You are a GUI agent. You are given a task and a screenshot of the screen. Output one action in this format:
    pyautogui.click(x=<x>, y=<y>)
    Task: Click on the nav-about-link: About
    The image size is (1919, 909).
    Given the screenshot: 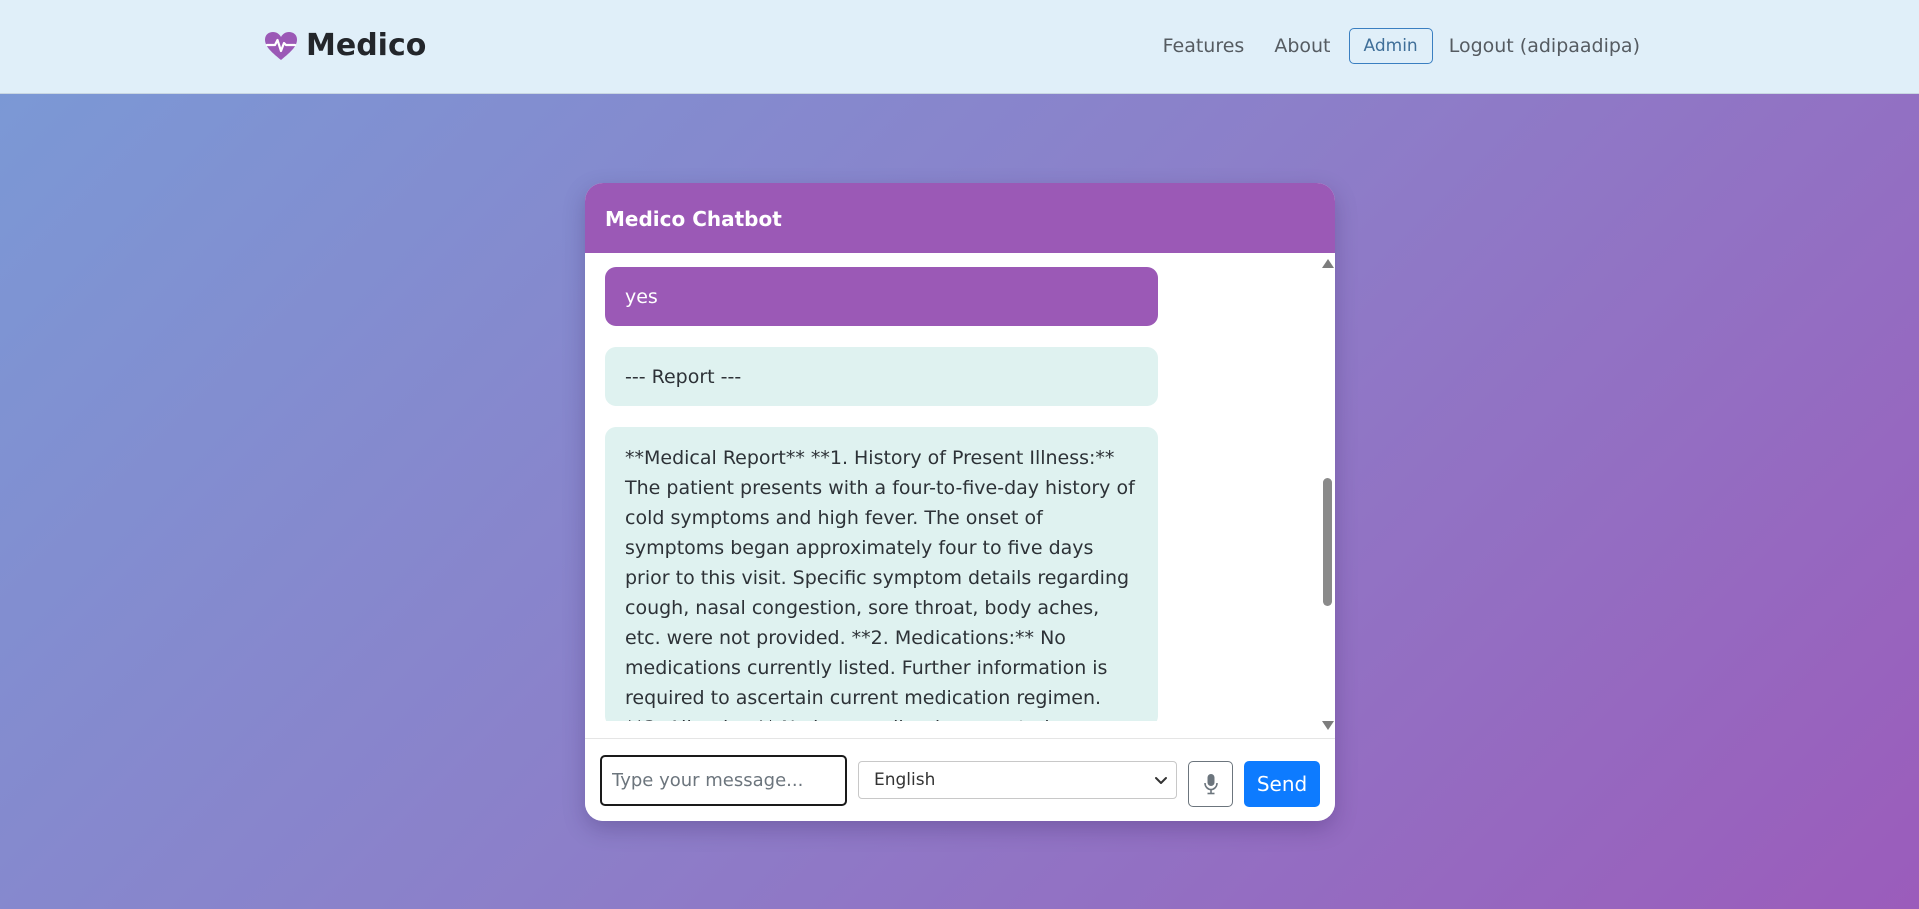 What is the action you would take?
    pyautogui.click(x=1302, y=46)
    